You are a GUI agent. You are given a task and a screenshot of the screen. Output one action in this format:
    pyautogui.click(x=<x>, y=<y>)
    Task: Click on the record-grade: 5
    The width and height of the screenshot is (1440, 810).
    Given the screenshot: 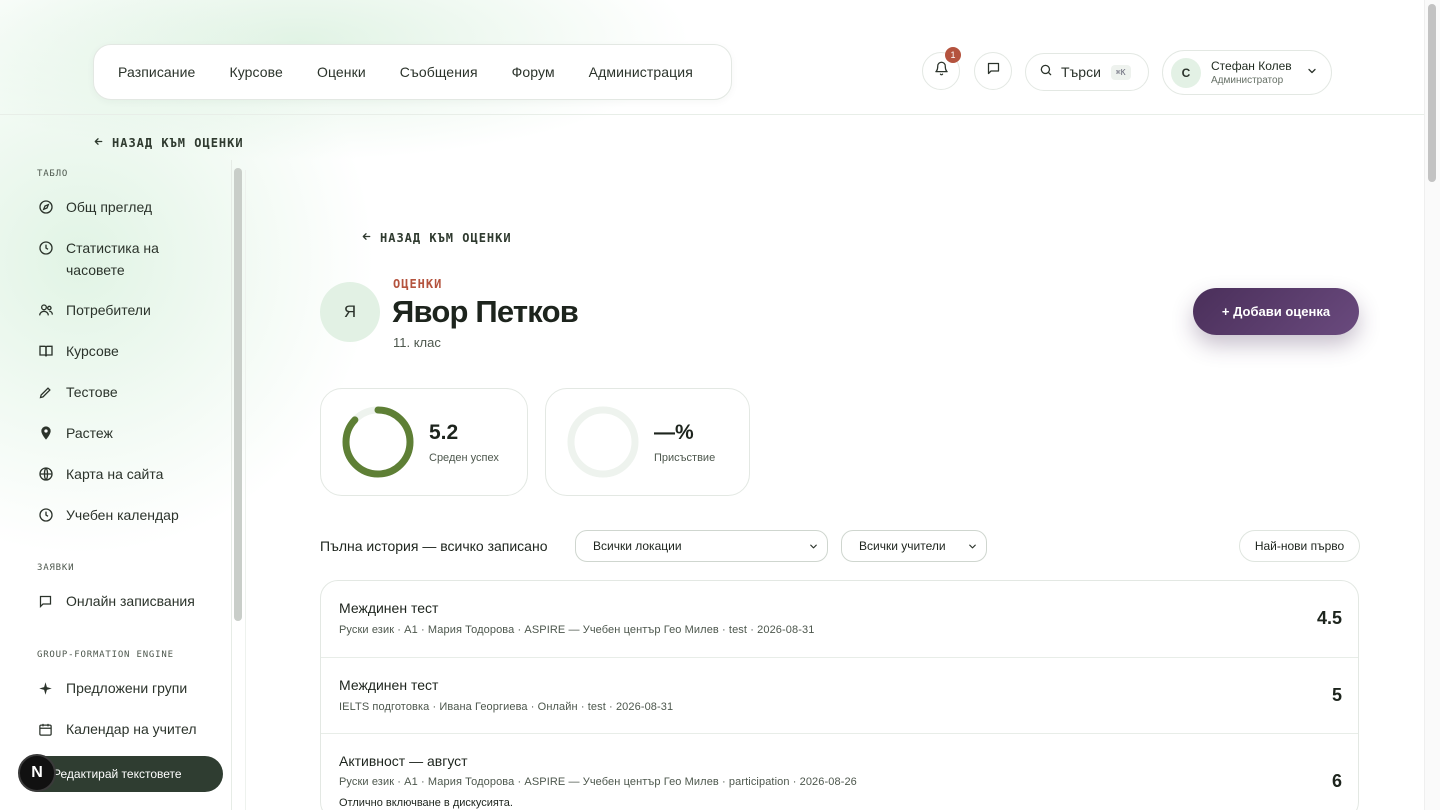 What is the action you would take?
    pyautogui.click(x=1336, y=695)
    